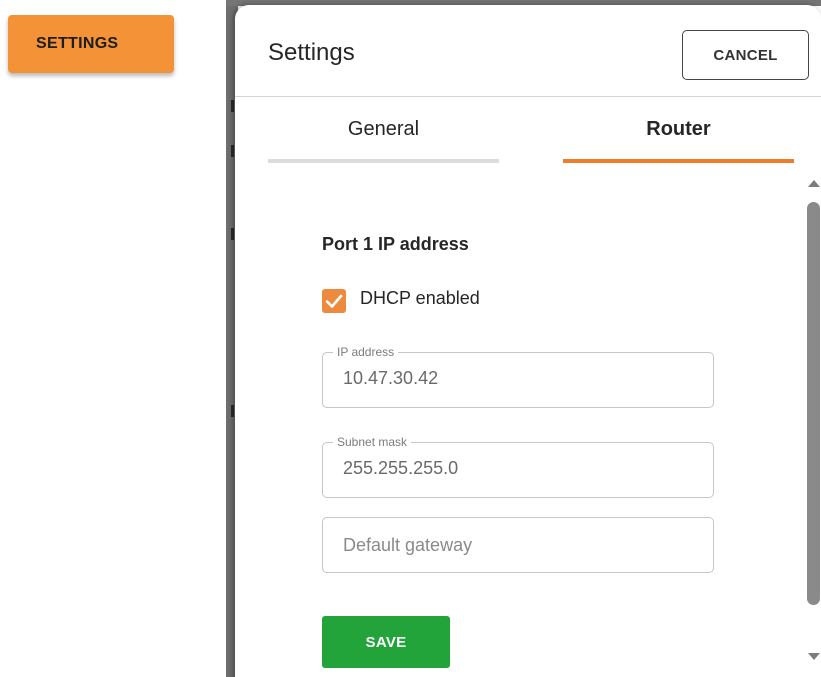 Image resolution: width=821 pixels, height=677 pixels. Describe the element at coordinates (395, 244) in the screenshot. I see `section-title: Port 1 IP address` at that location.